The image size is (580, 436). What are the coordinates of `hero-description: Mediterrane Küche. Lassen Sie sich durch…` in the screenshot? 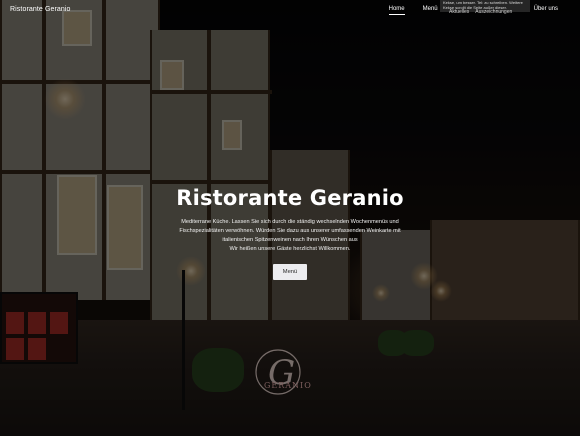 It's located at (290, 236).